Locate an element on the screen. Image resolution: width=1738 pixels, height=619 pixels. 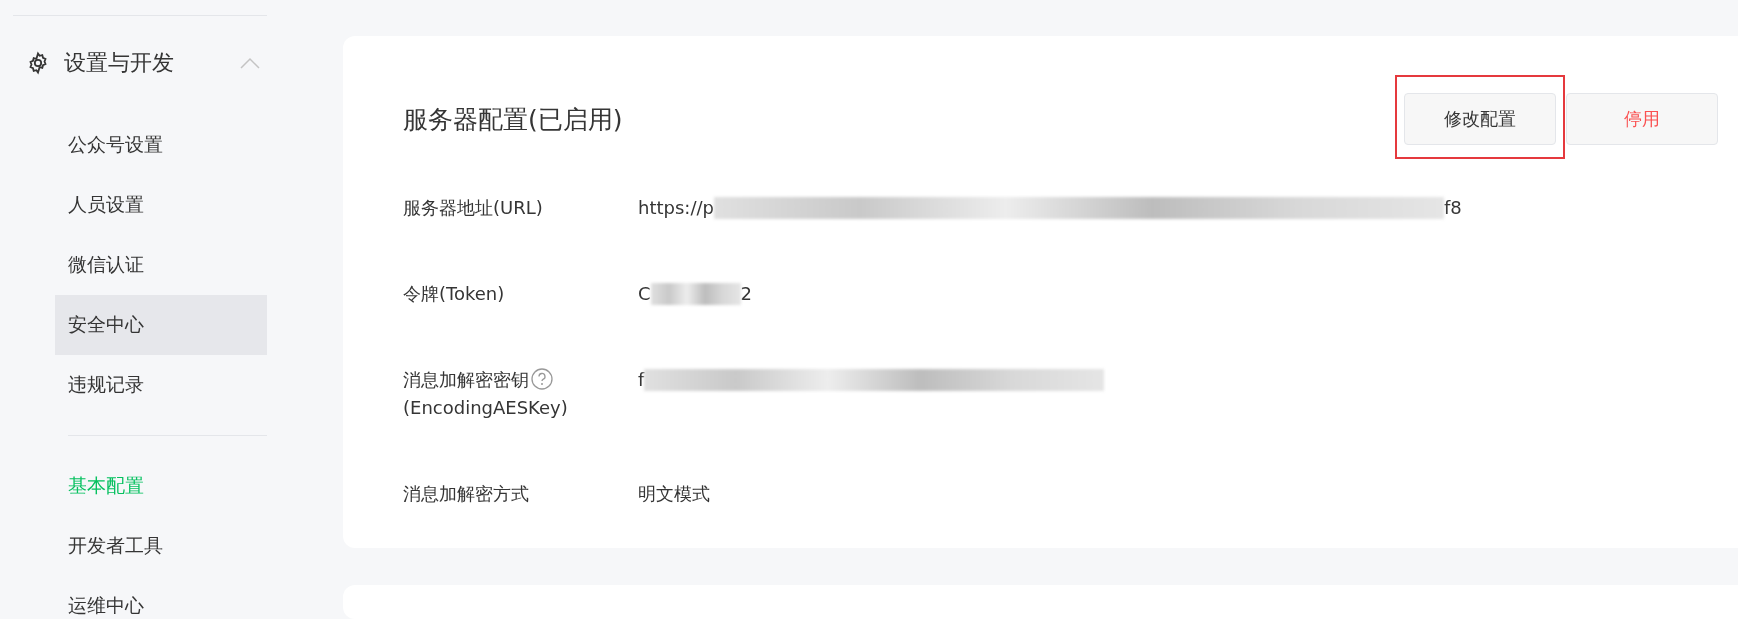
sidebar-group-title: 设置与开发 is located at coordinates (152, 63).